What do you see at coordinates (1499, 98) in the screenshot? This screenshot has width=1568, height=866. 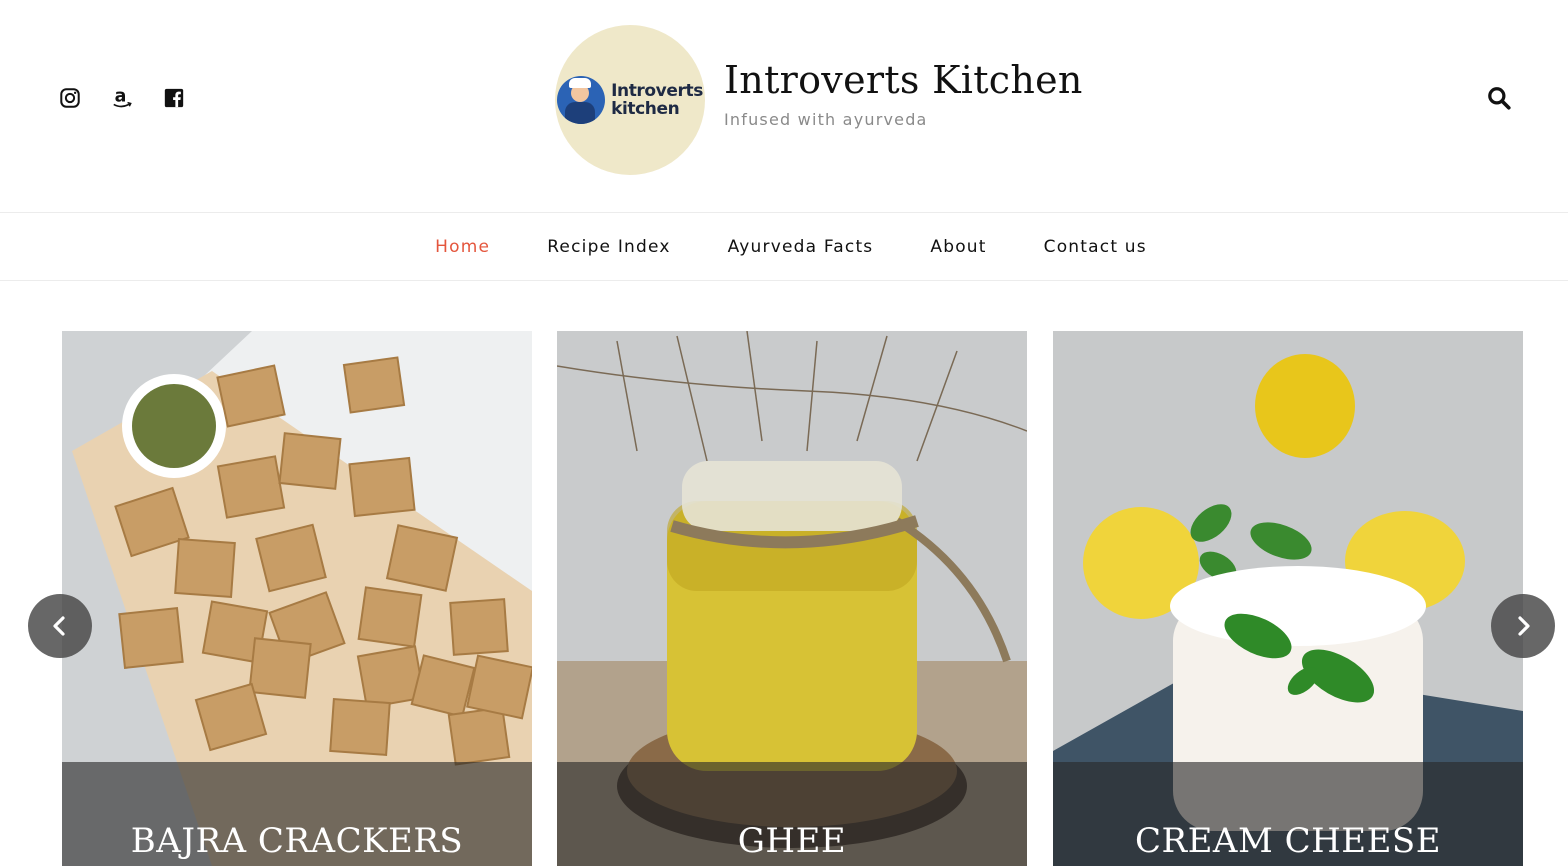 I see `search-icon` at bounding box center [1499, 98].